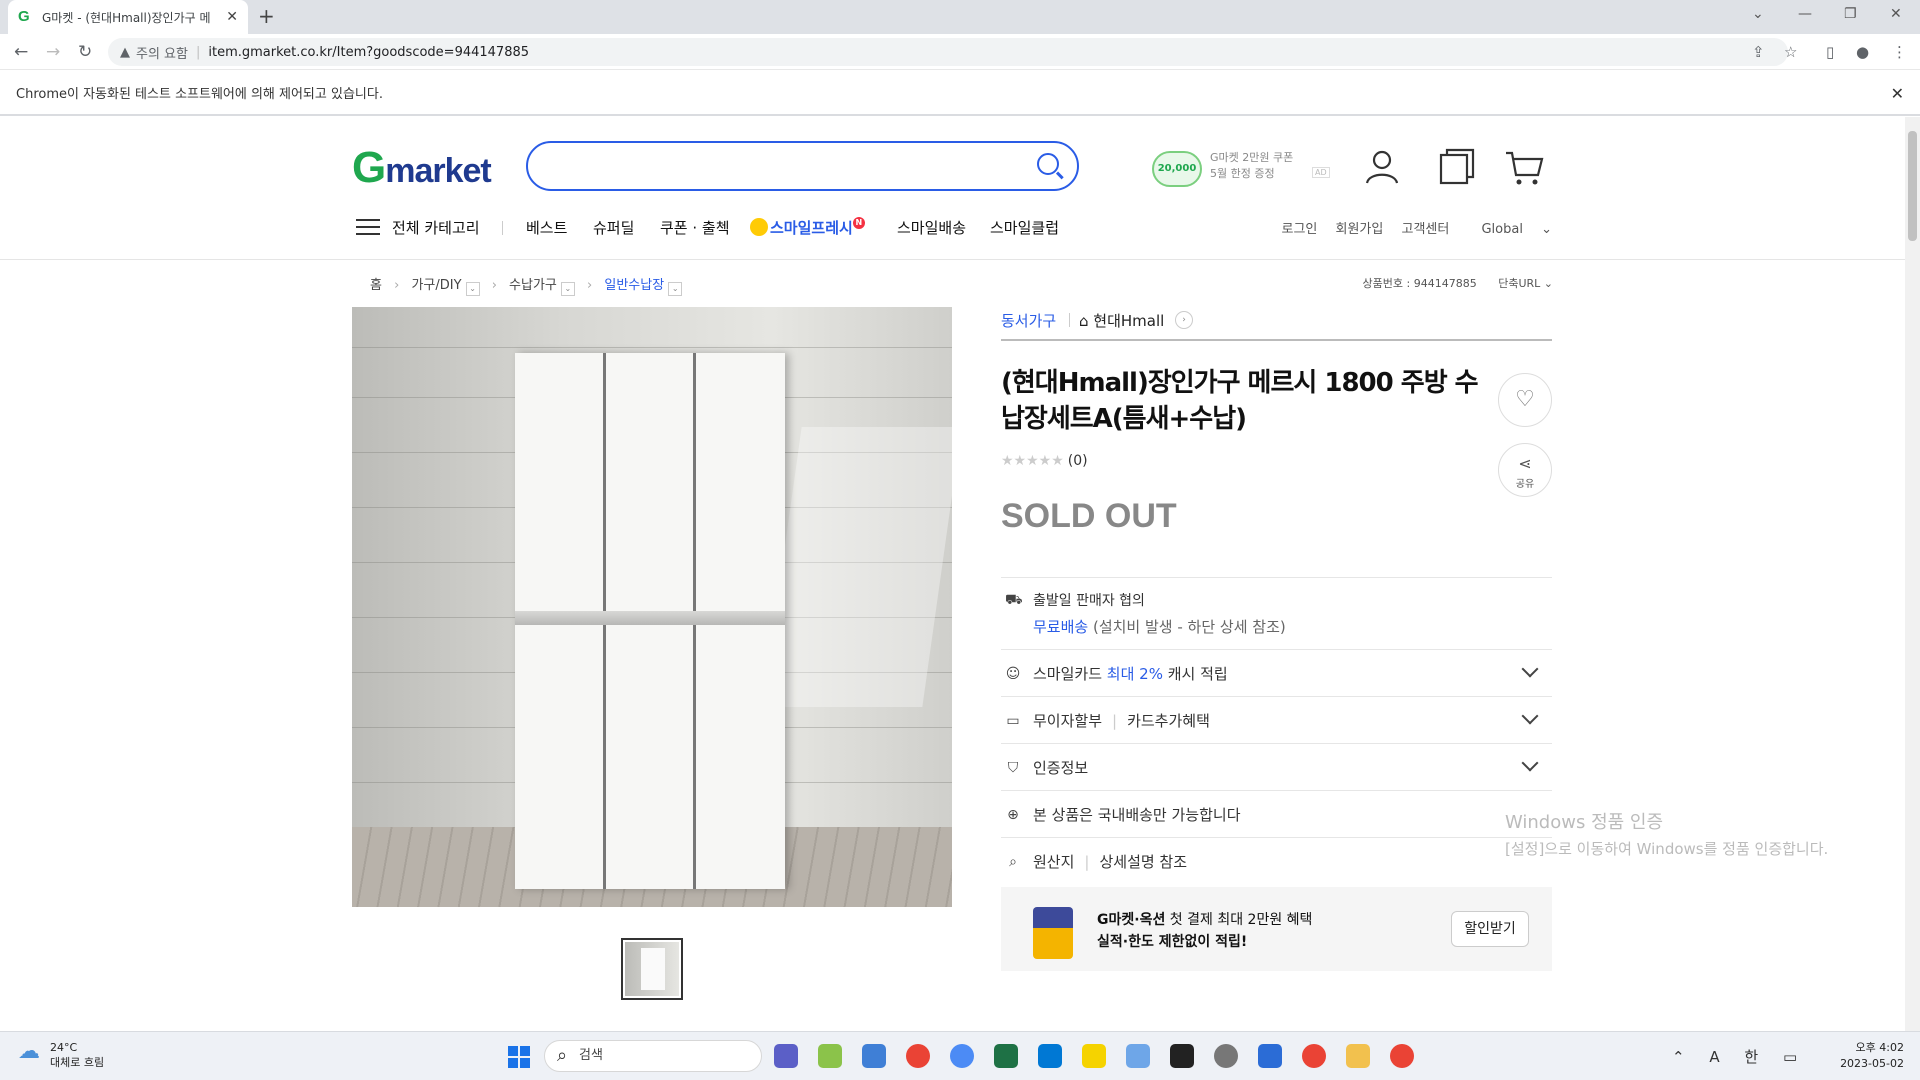 Image resolution: width=1920 pixels, height=1080 pixels. What do you see at coordinates (807, 227) in the screenshot?
I see `nav-smile-fresh: 스마일프레시 N` at bounding box center [807, 227].